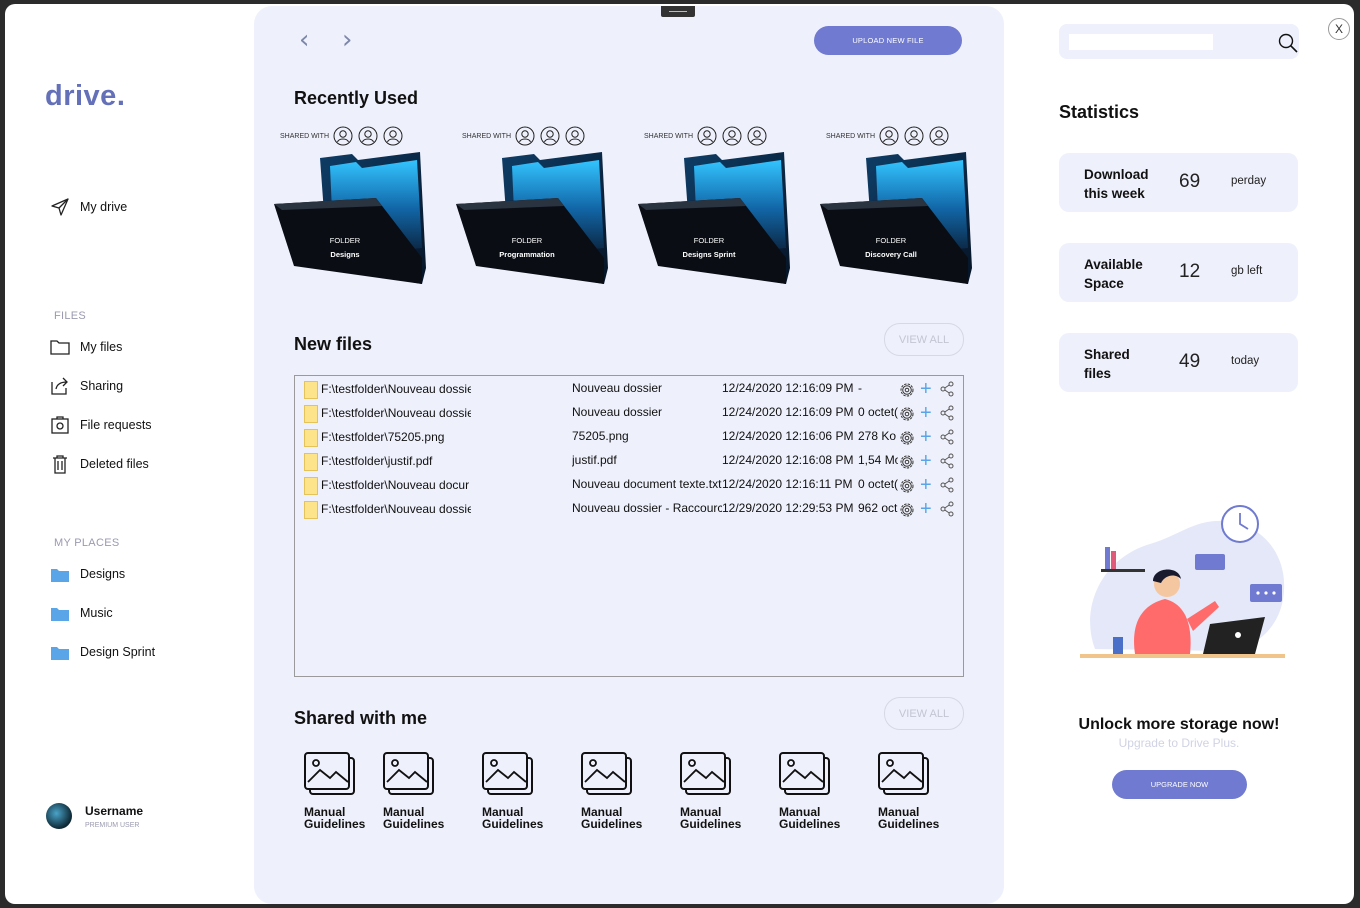 The width and height of the screenshot is (1360, 908). I want to click on close-button: X, so click(1339, 29).